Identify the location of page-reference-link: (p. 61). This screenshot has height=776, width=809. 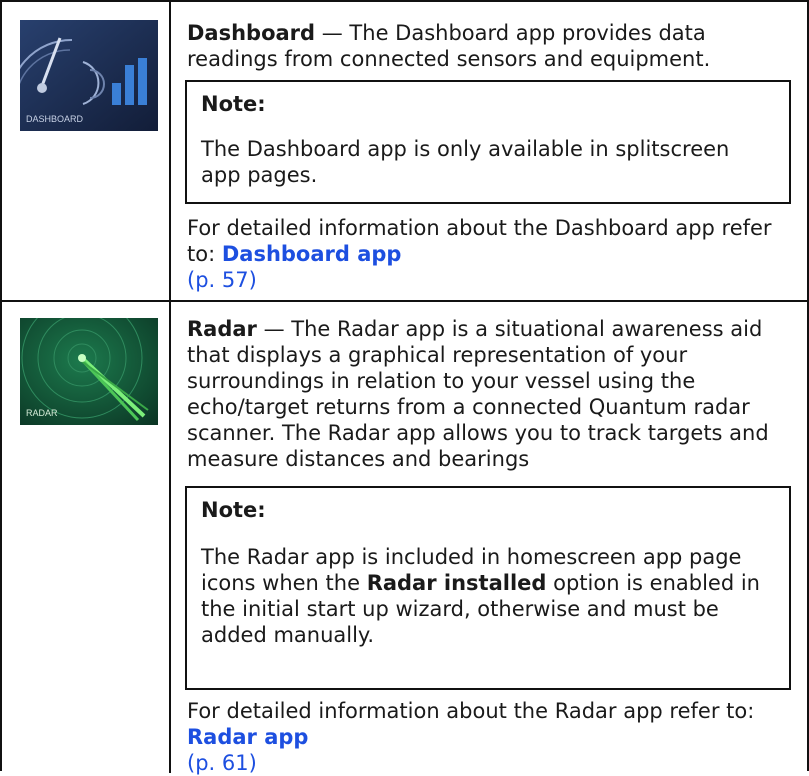
(222, 763).